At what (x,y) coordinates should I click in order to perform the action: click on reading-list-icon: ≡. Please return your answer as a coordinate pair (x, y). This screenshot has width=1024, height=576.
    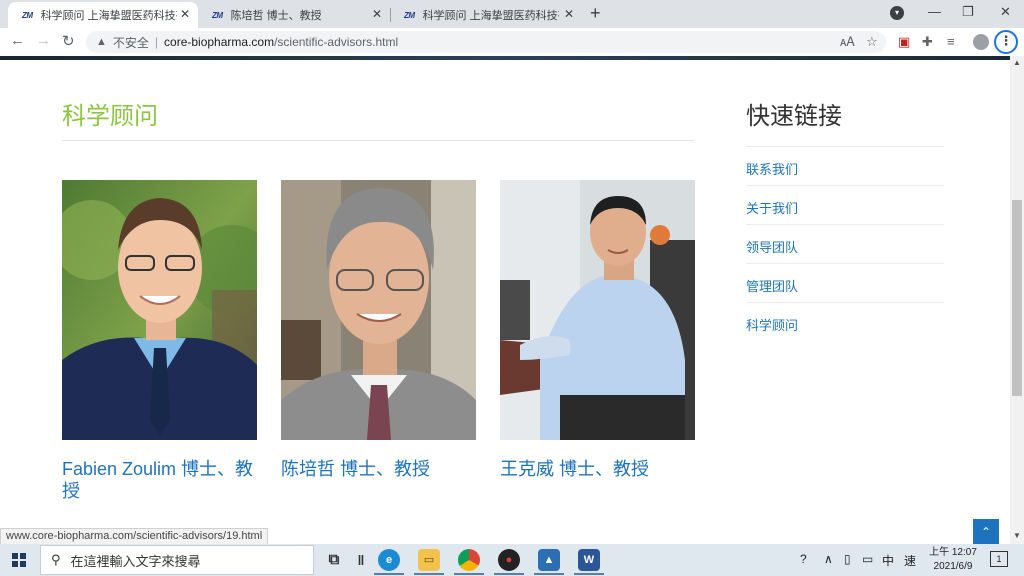
    Looking at the image, I should click on (951, 41).